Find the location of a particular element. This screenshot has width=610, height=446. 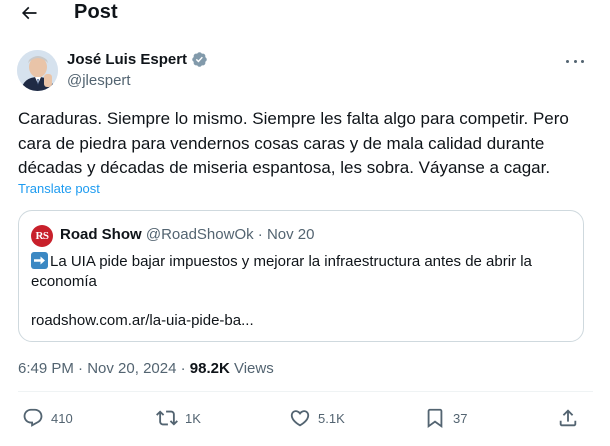

views-label: Views is located at coordinates (251, 368).